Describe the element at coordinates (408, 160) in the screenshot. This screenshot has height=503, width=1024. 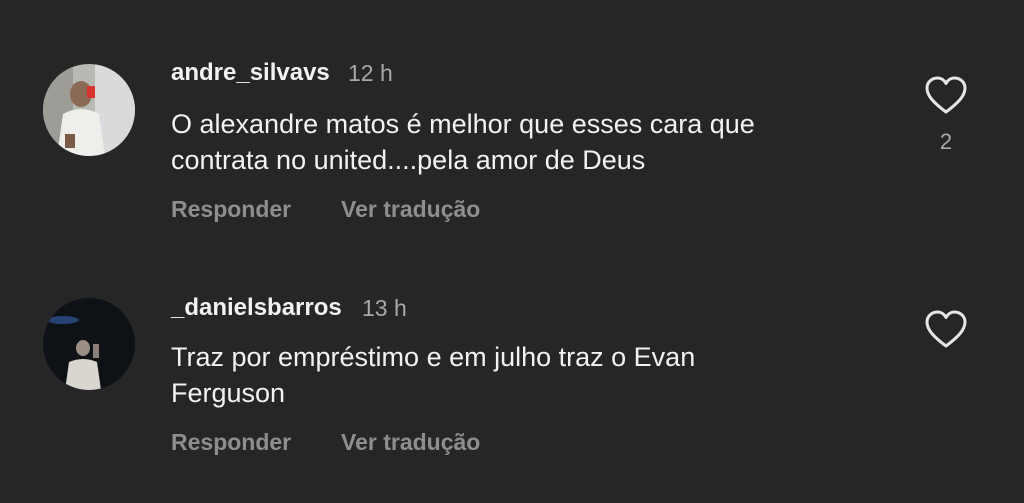
I see `comment-text-line: contrata no united....pela amor de Deus` at that location.